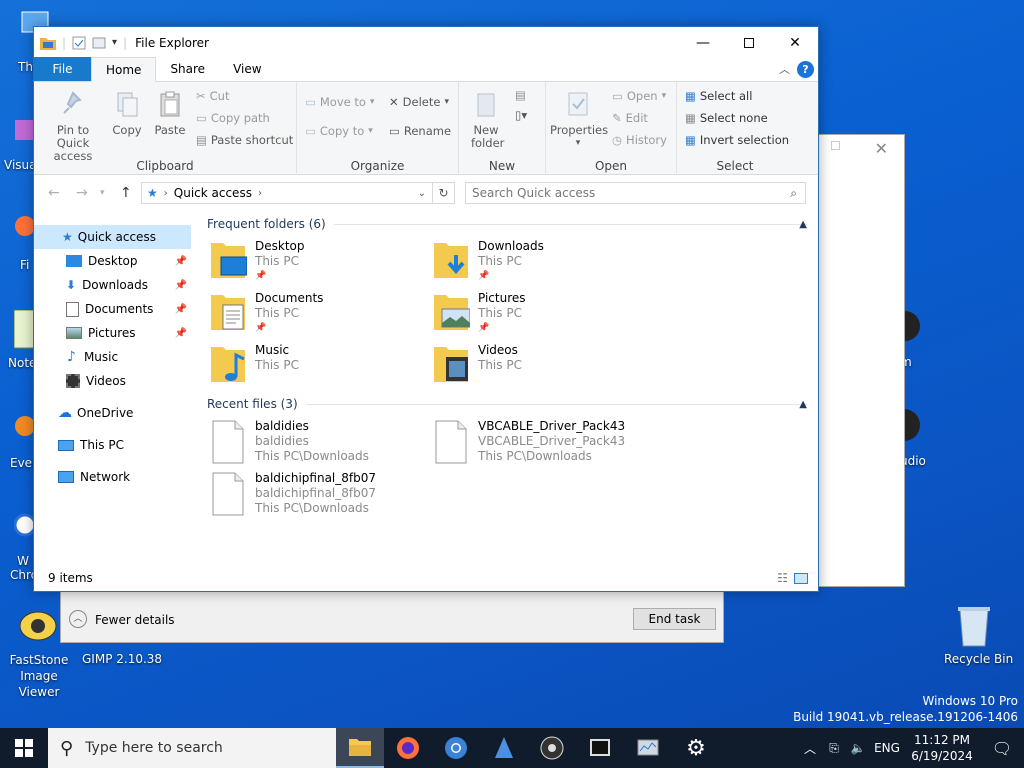  I want to click on copy-to-button: ▭ Copy to ▾, so click(339, 131).